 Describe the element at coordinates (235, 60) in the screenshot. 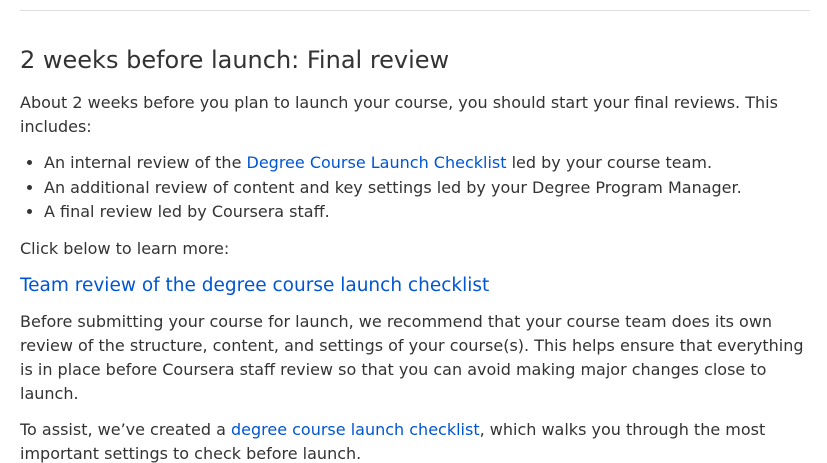

I see `section-heading: 2 weeks before launch: Final review` at that location.